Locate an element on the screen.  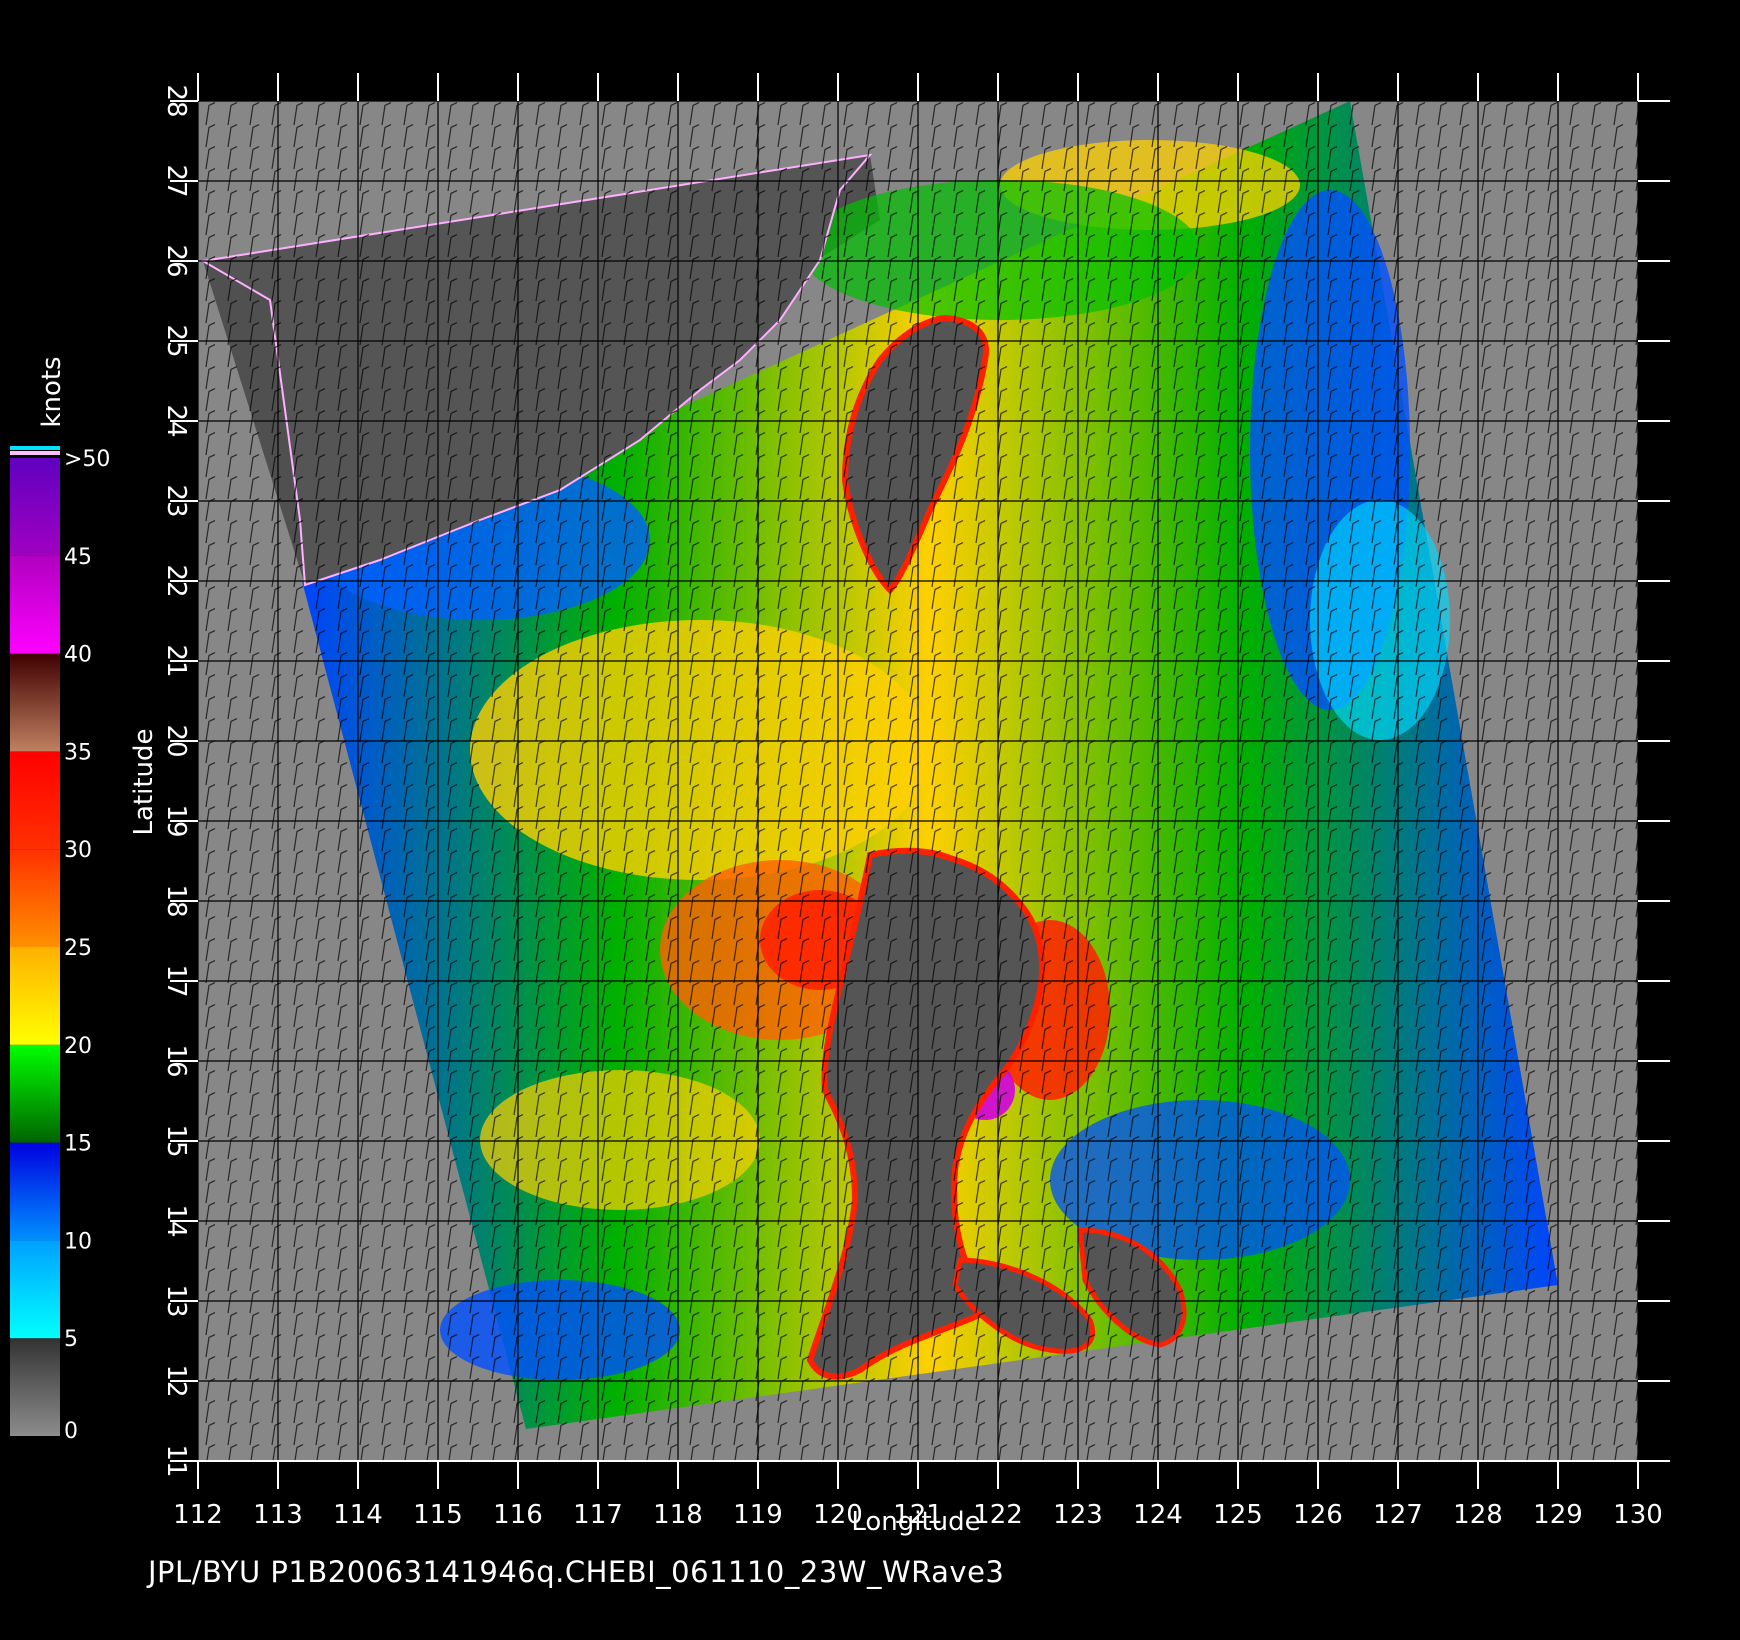
lon-tick-label: 112 is located at coordinates (198, 1515).